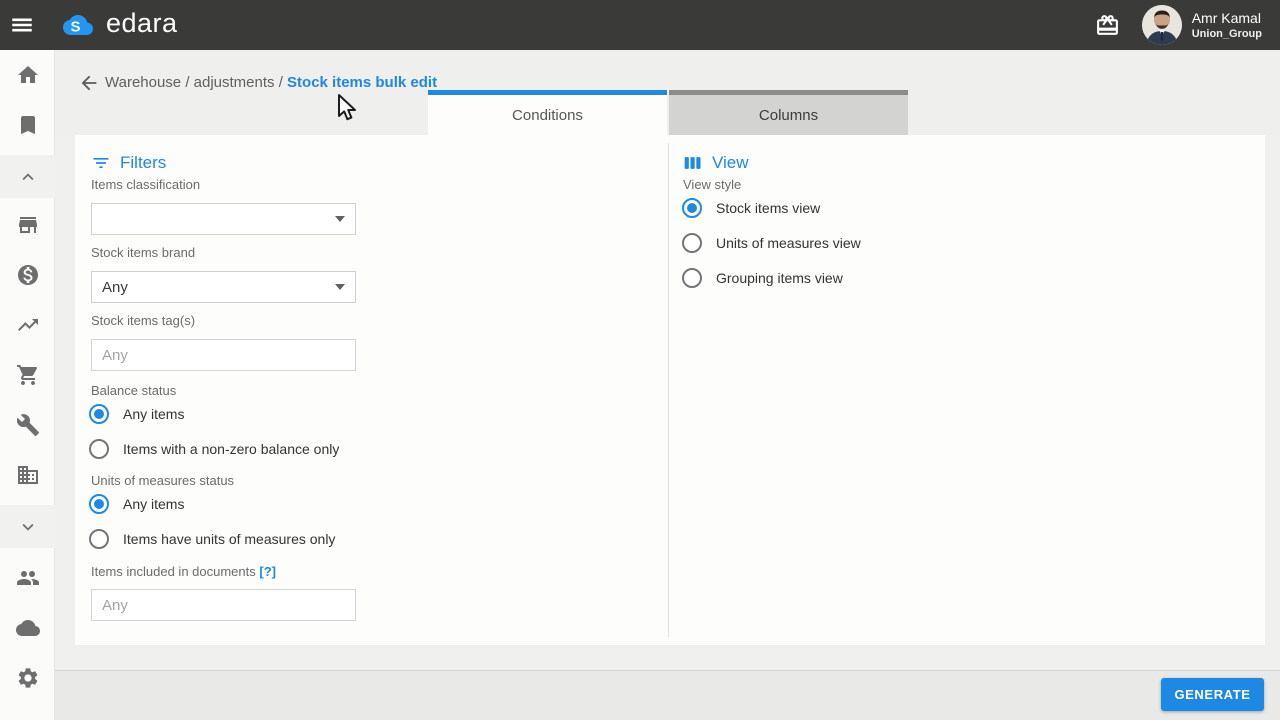 This screenshot has width=1280, height=720. I want to click on sidebar-item-cloud, so click(27, 628).